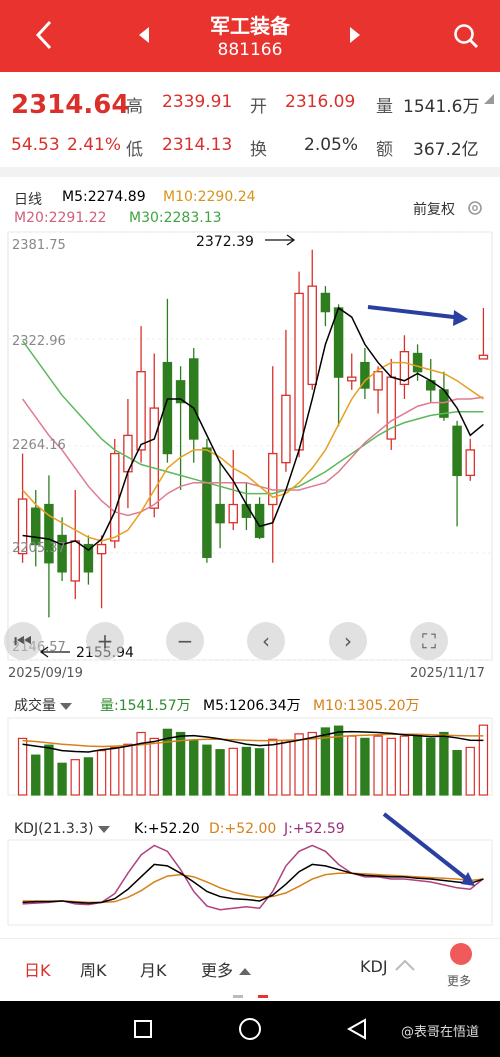  What do you see at coordinates (153, 969) in the screenshot?
I see `tab-month-k: 月K` at bounding box center [153, 969].